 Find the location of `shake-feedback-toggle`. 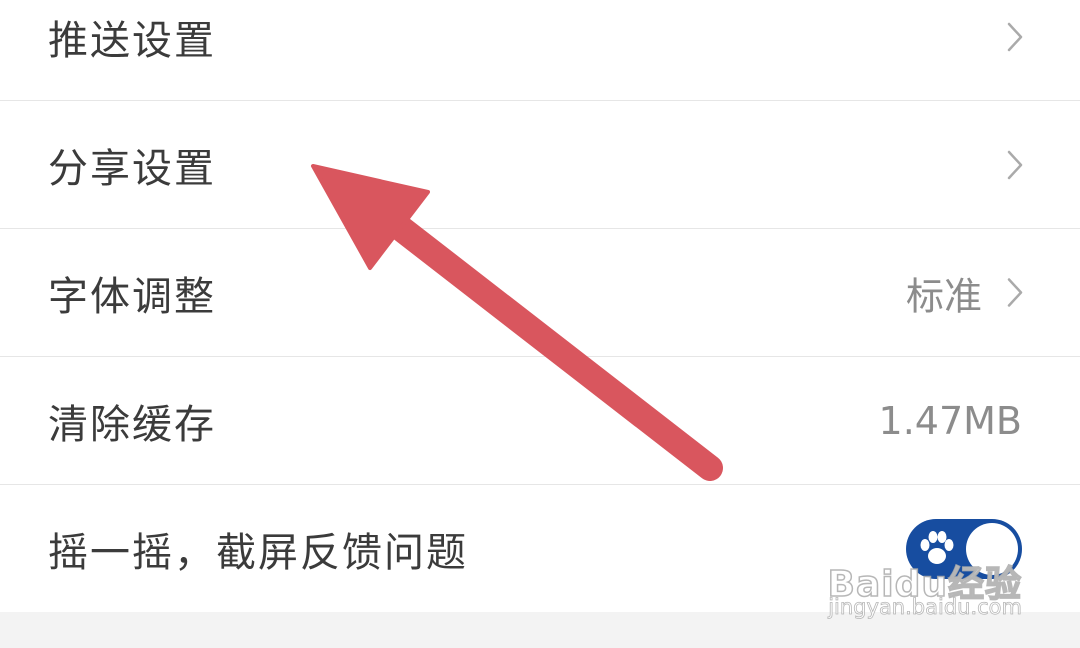

shake-feedback-toggle is located at coordinates (964, 549).